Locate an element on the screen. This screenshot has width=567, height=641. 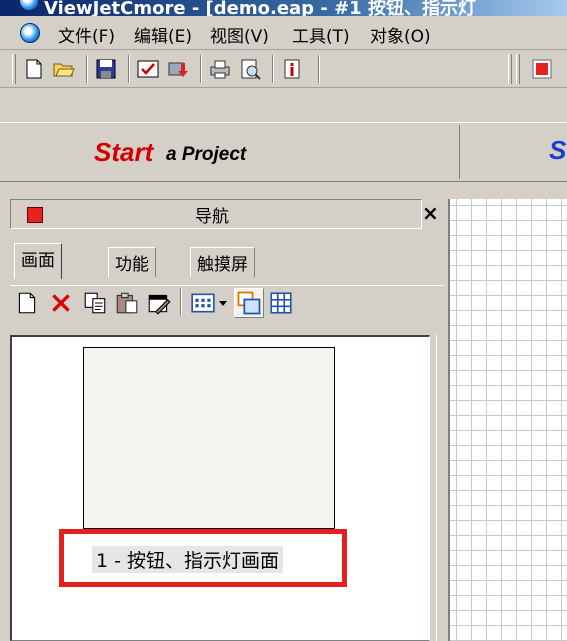
save-icon is located at coordinates (106, 69).